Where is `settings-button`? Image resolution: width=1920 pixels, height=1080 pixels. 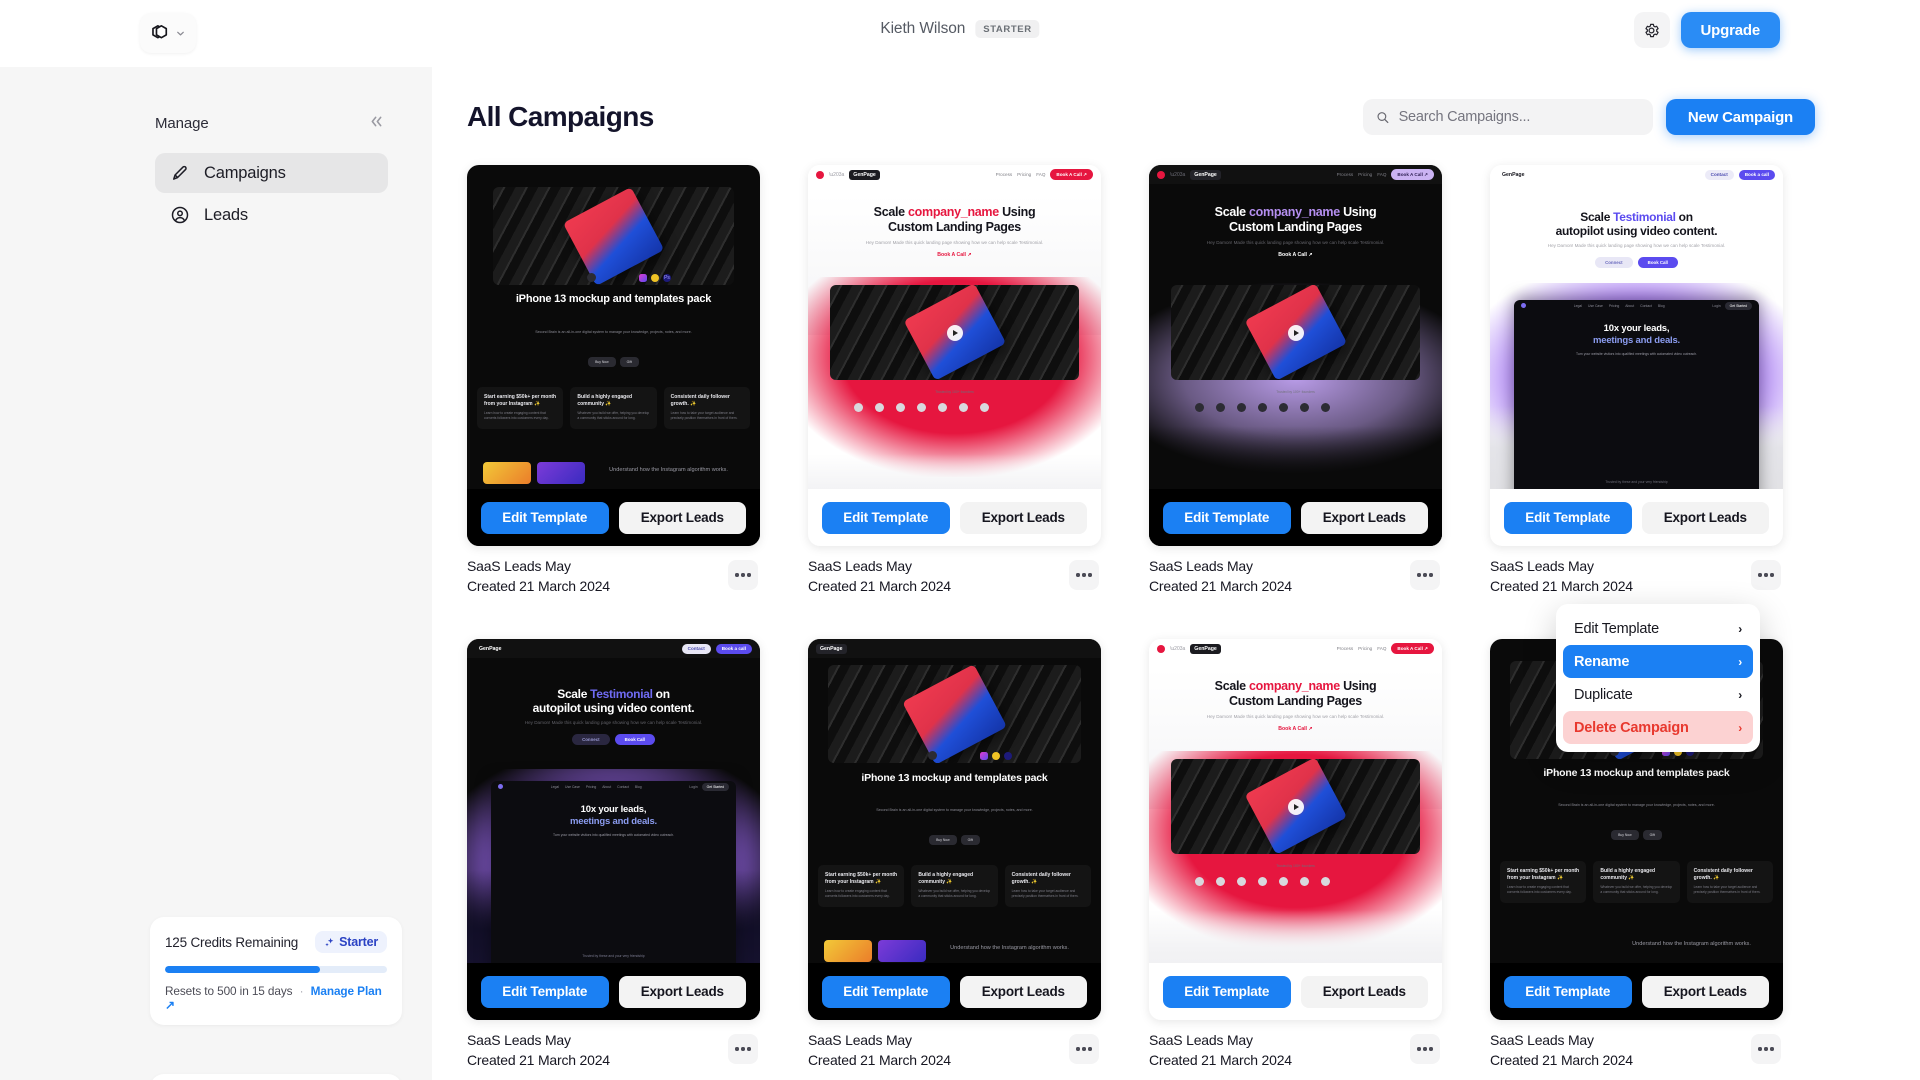 settings-button is located at coordinates (1651, 30).